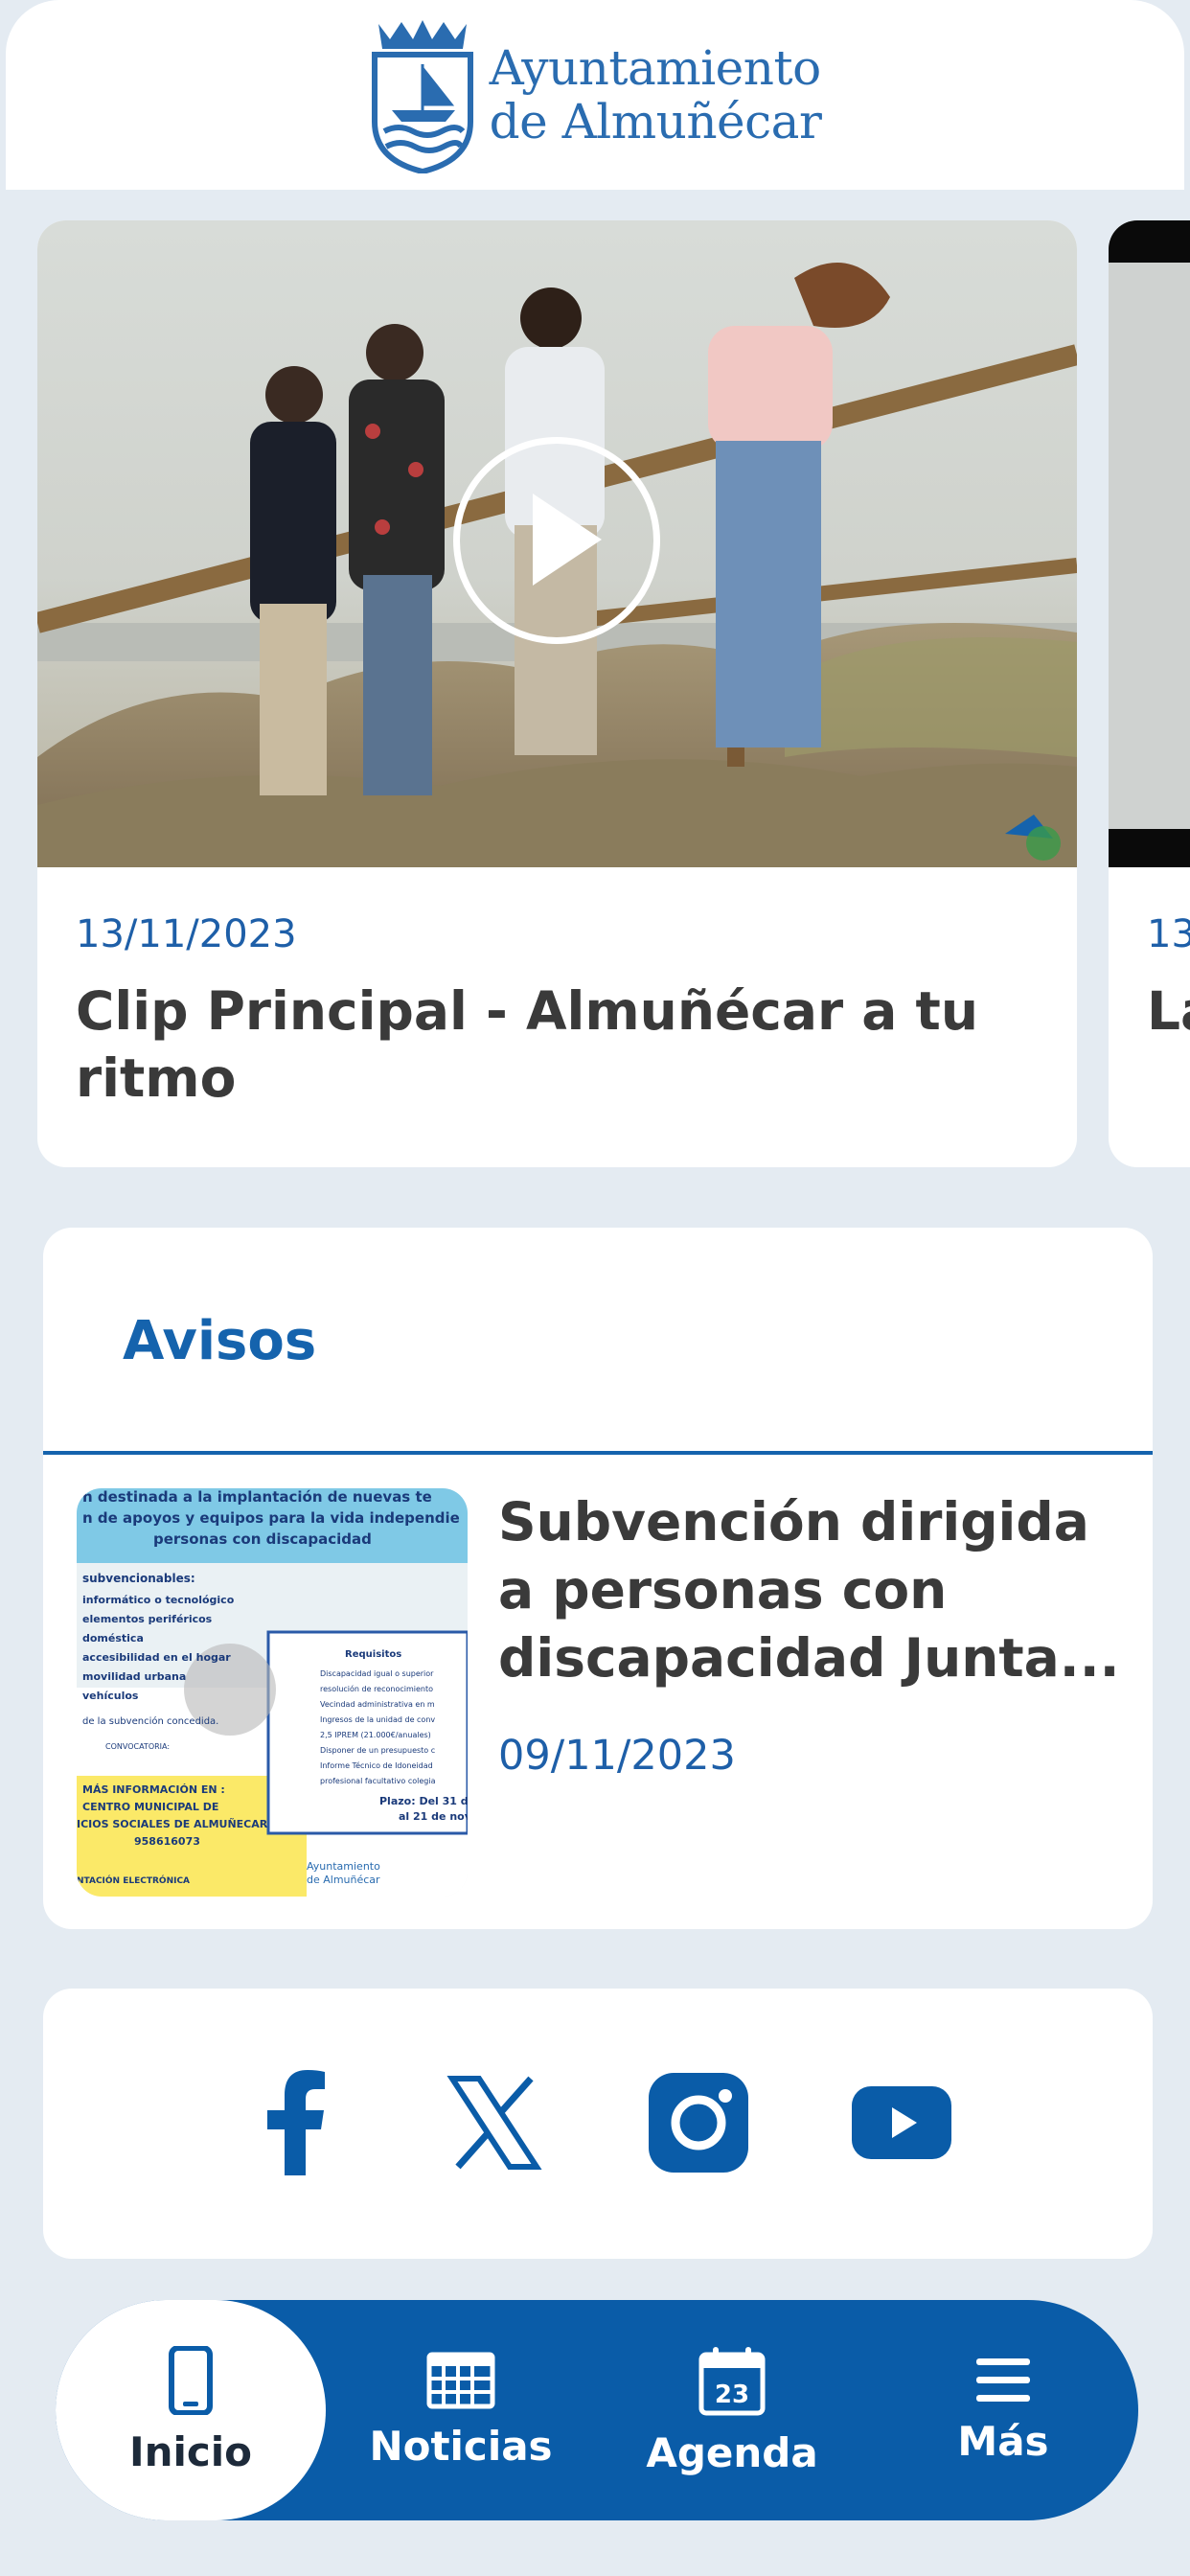  What do you see at coordinates (343, 1880) in the screenshot?
I see `poster-logo-2: de Almuñécar` at bounding box center [343, 1880].